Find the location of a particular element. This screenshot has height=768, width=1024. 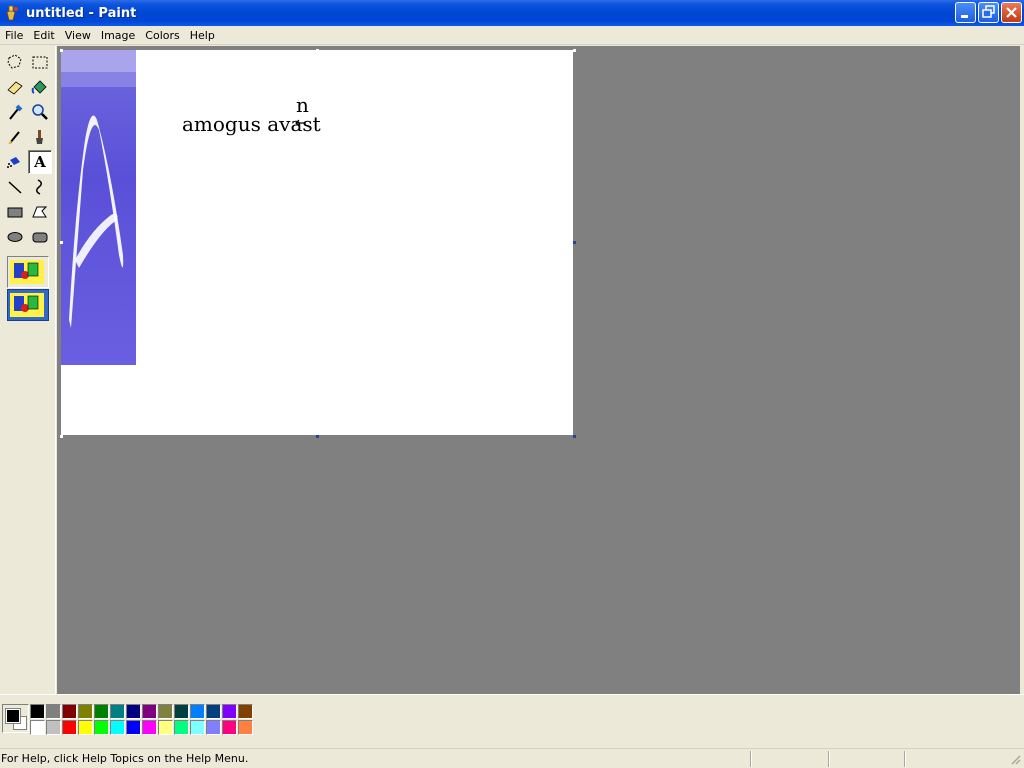

pencil-icon is located at coordinates (14, 138).